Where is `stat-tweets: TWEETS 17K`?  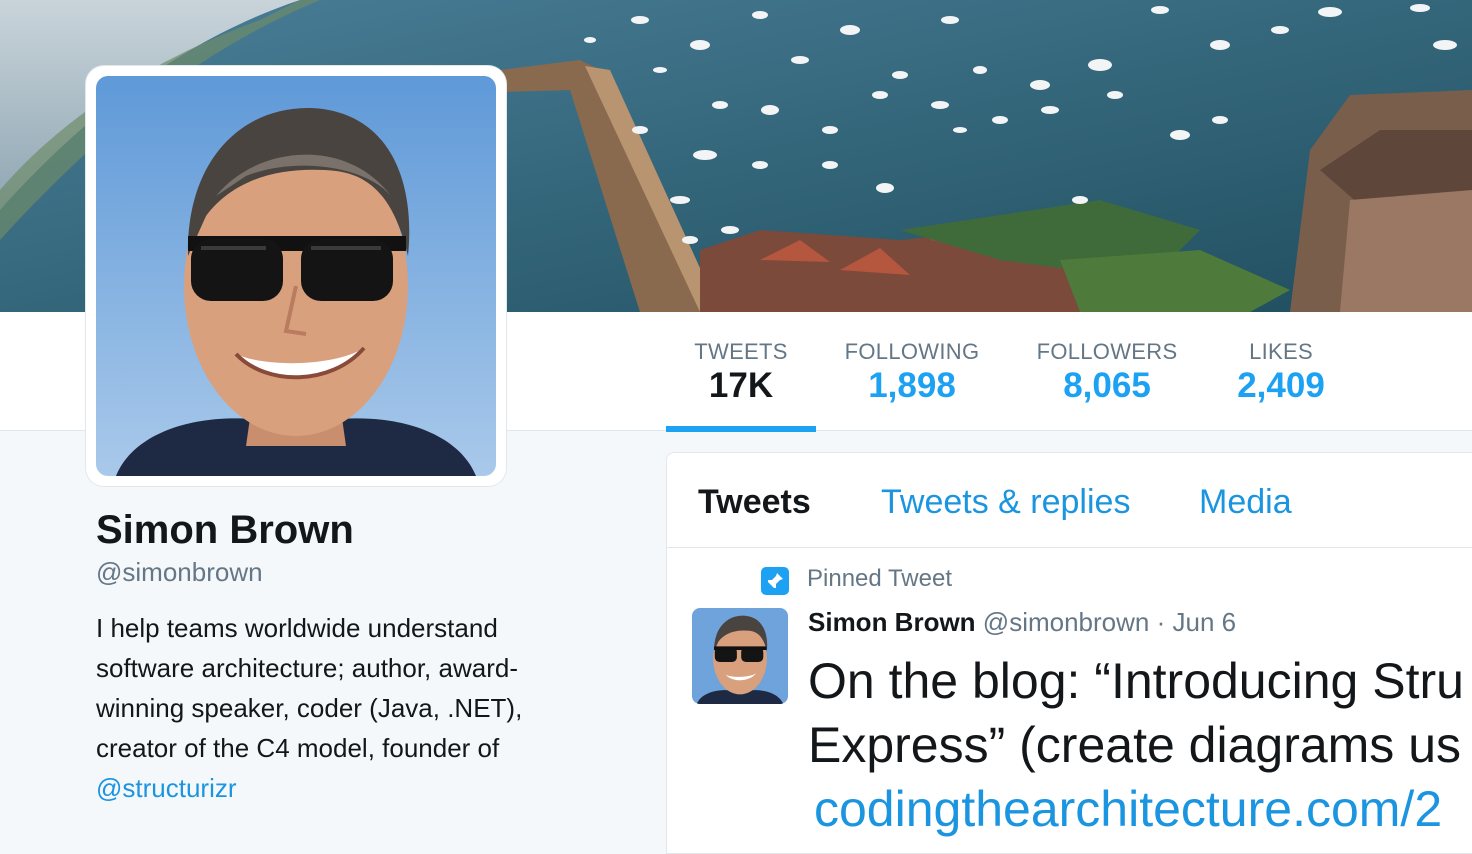
stat-tweets: TWEETS 17K is located at coordinates (741, 372).